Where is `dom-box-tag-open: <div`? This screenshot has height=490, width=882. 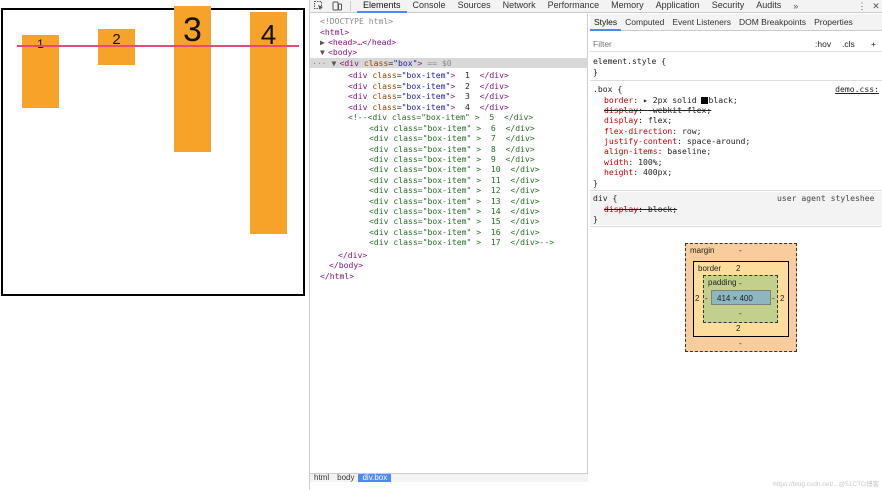 dom-box-tag-open: <div is located at coordinates (351, 63).